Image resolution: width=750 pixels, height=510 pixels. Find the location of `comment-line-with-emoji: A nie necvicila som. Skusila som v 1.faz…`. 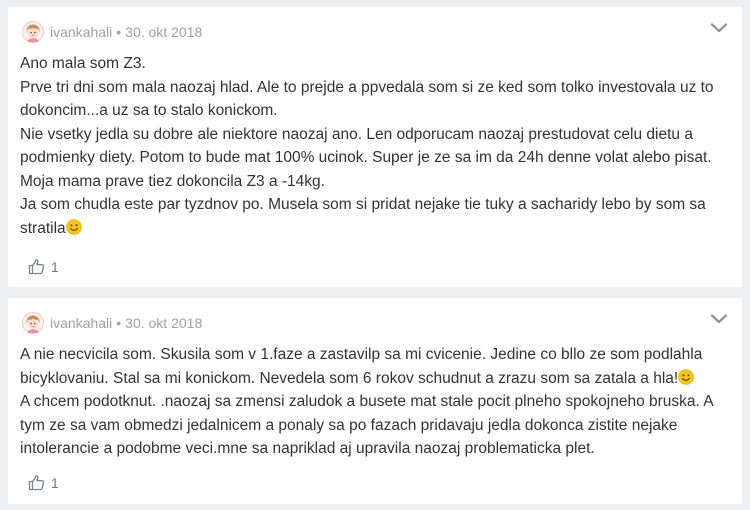

comment-line-with-emoji: A nie necvicila som. Skusila som v 1.faz… is located at coordinates (376, 366).